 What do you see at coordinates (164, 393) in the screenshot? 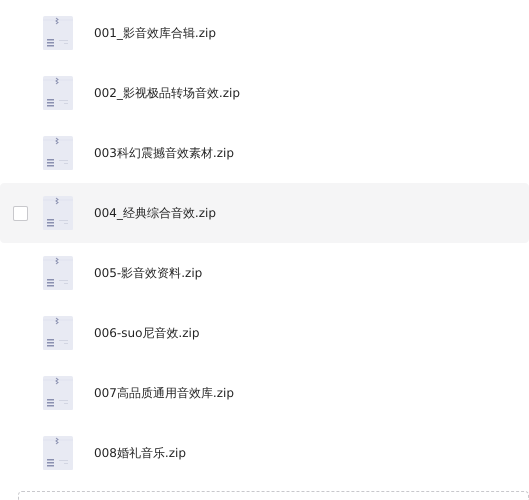
I see `file-name: 007高品质通用音效库.zip` at bounding box center [164, 393].